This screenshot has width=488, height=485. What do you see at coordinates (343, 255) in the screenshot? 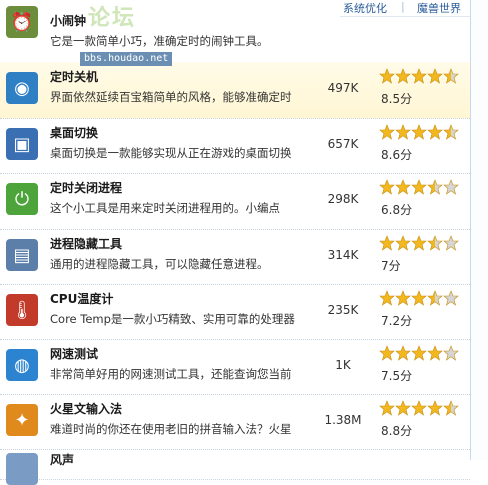
I see `download-count: 314K` at bounding box center [343, 255].